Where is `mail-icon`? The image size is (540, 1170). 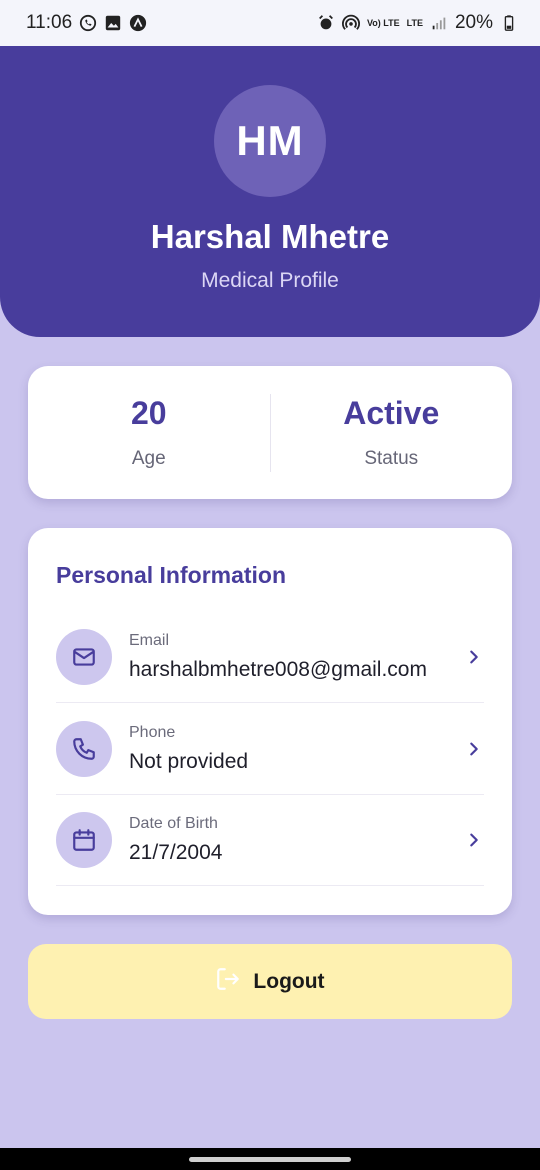
mail-icon is located at coordinates (84, 657).